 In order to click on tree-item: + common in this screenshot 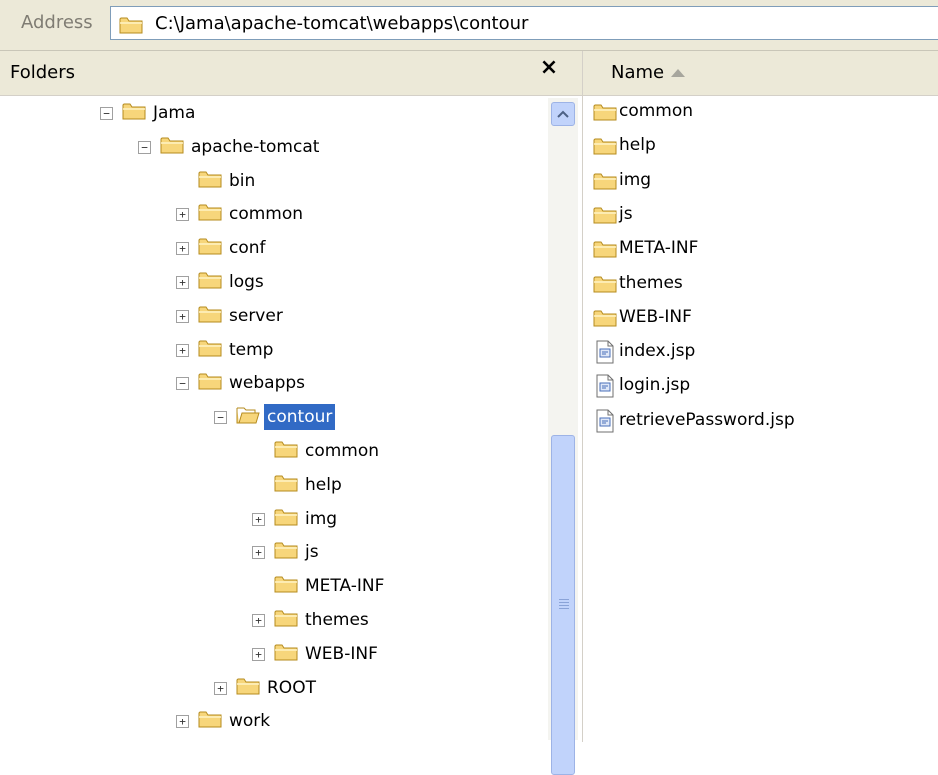, I will do `click(272, 215)`.